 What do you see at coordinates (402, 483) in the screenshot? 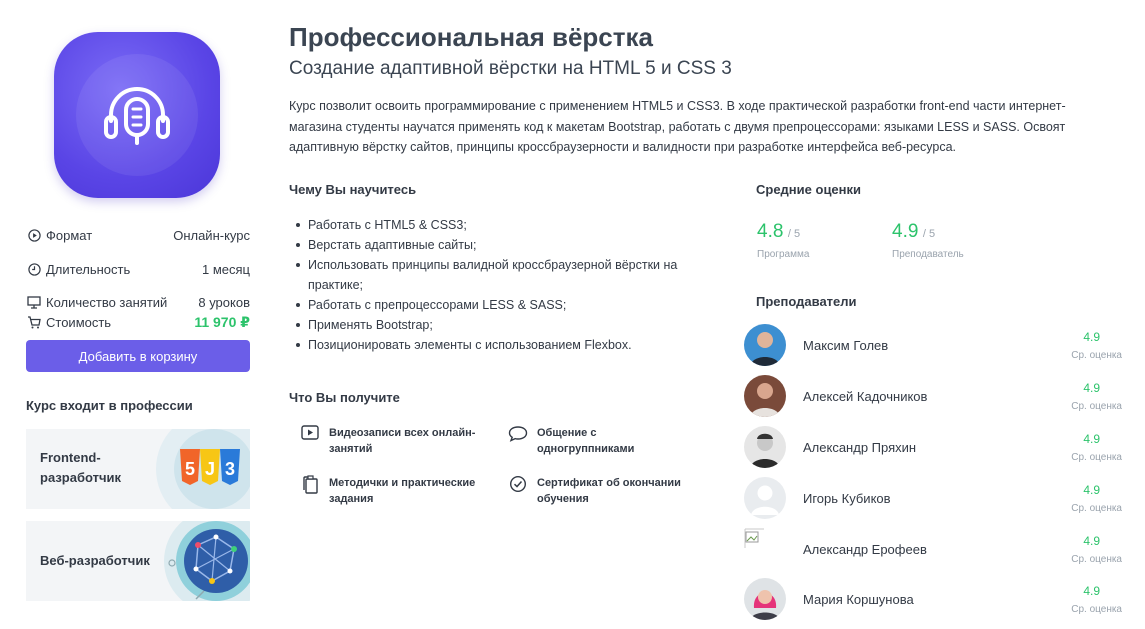
I see `get-item-line1: Методички и практические` at bounding box center [402, 483].